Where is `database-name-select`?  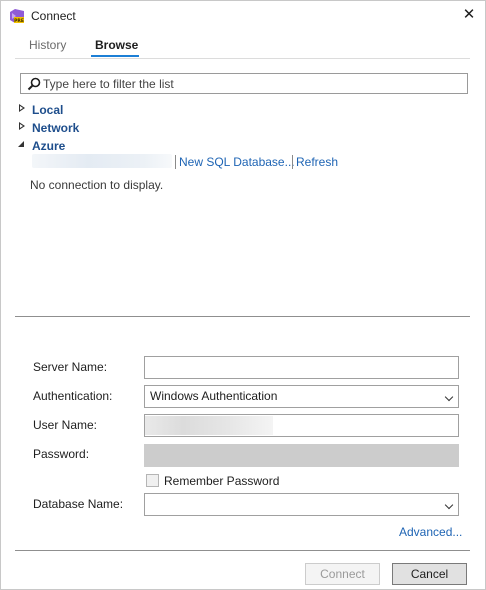
database-name-select is located at coordinates (301, 504).